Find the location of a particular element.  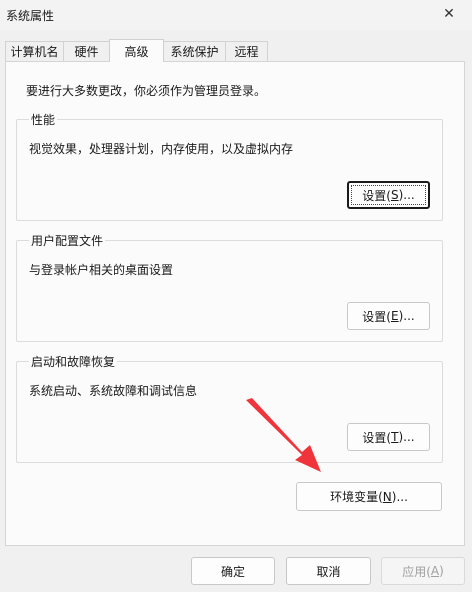

cancel-button: 取消 is located at coordinates (328, 571).